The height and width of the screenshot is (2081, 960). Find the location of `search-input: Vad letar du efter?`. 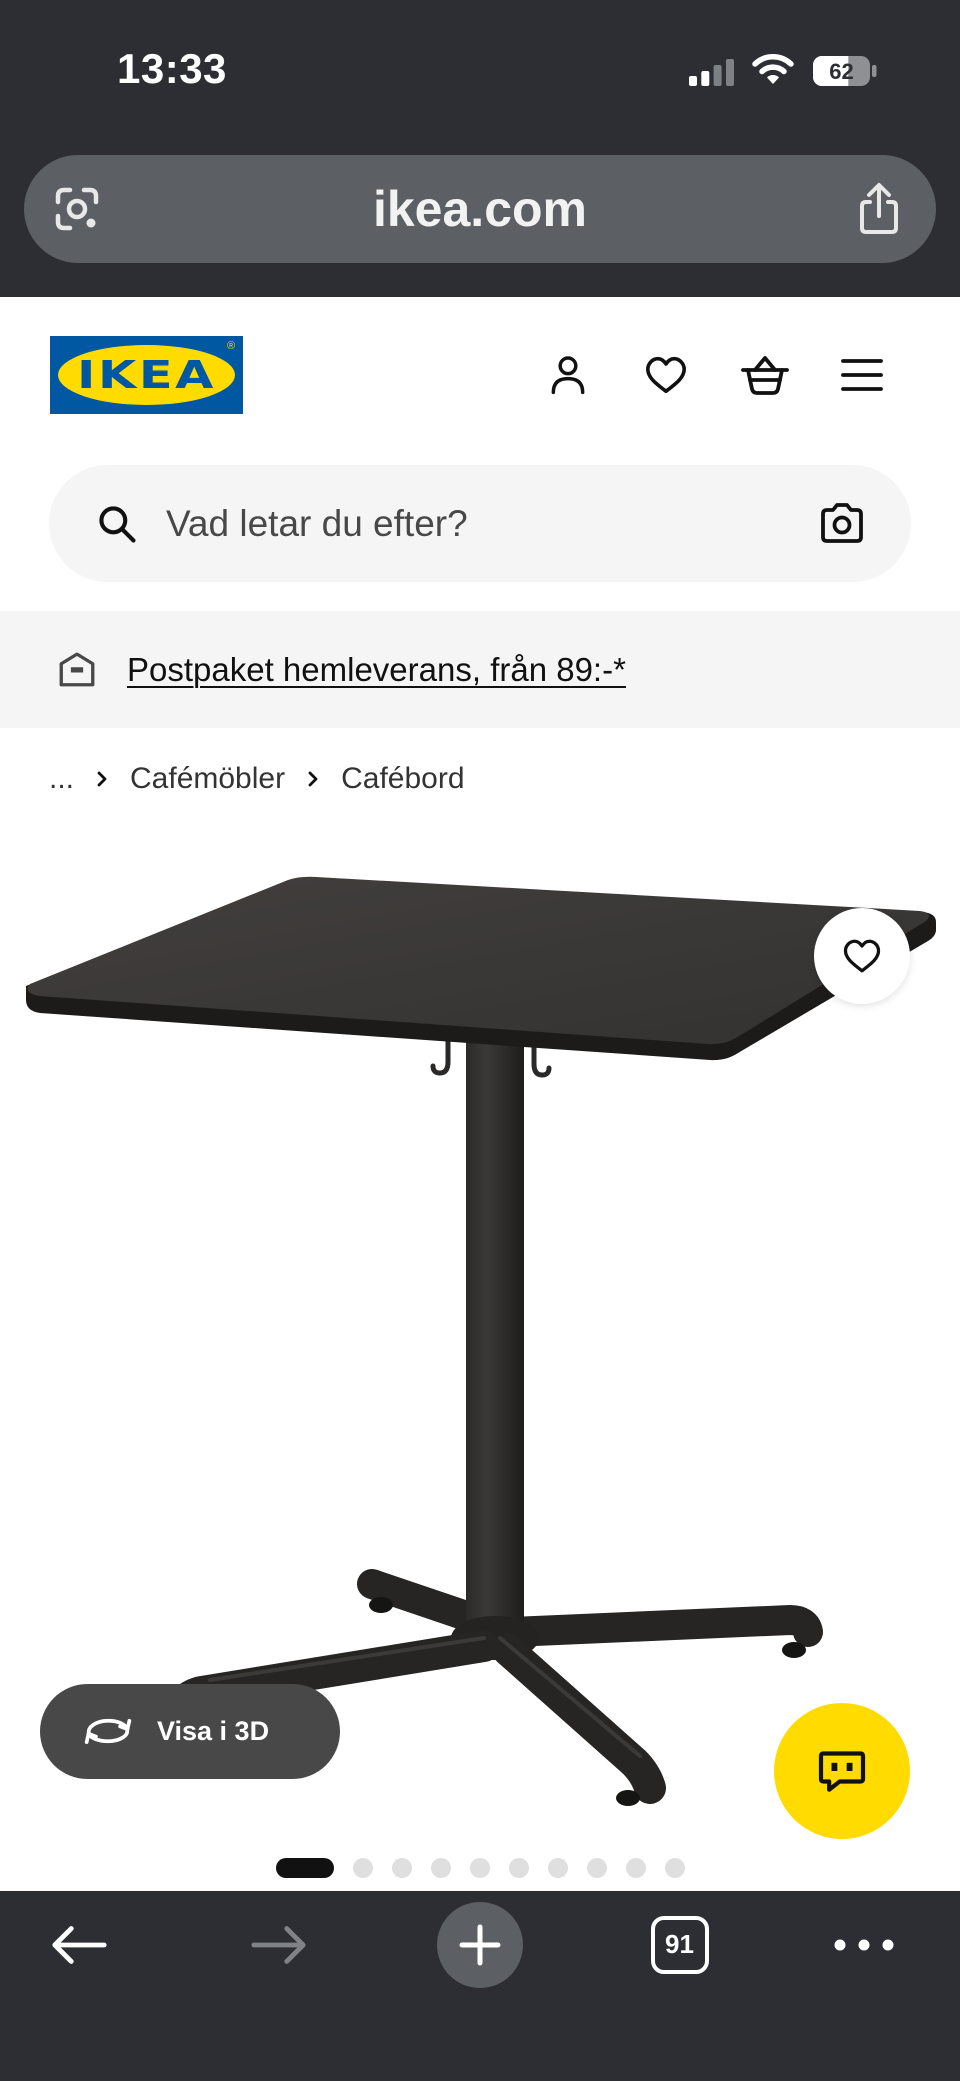

search-input: Vad letar du efter? is located at coordinates (480, 523).